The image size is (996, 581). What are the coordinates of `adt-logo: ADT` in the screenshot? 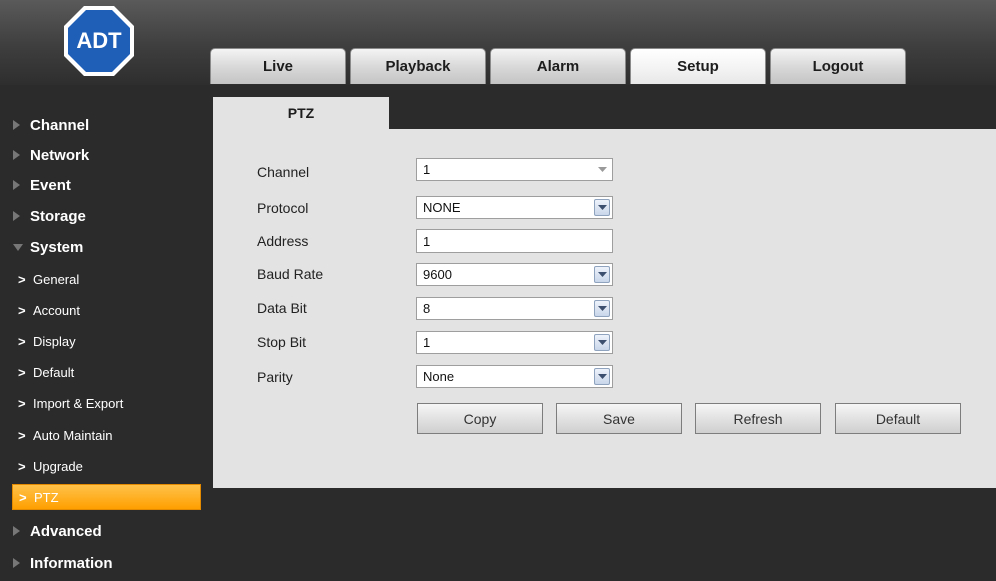 It's located at (99, 41).